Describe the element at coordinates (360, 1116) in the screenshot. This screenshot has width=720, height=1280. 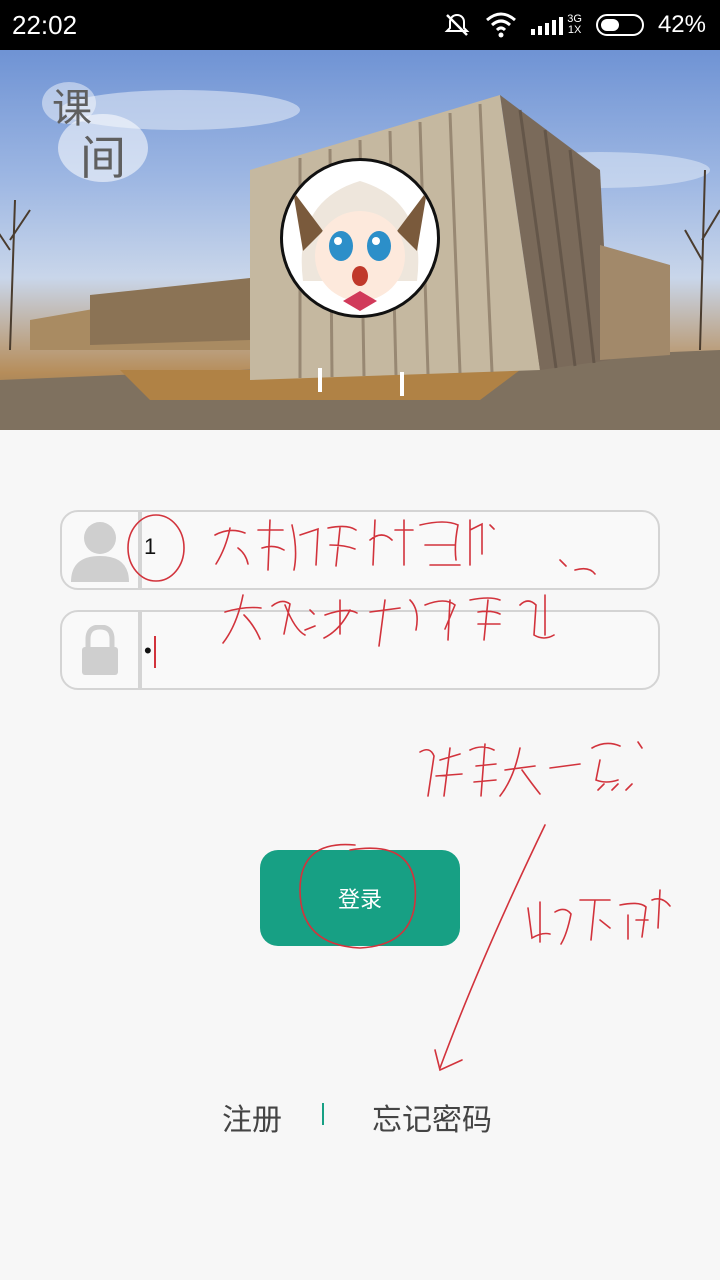
I see `bottom-links: 注册 忘记密码` at that location.